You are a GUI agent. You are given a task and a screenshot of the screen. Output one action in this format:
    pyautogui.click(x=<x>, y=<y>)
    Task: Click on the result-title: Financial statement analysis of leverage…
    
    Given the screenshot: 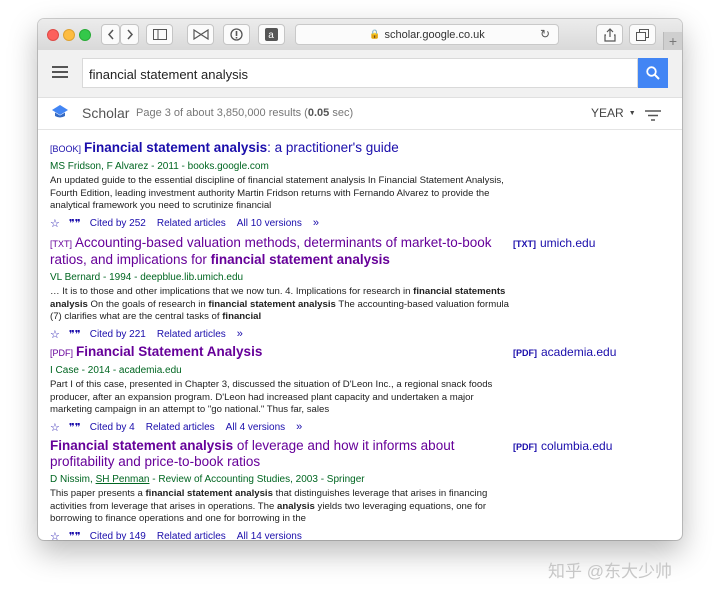 What is the action you would take?
    pyautogui.click(x=280, y=454)
    